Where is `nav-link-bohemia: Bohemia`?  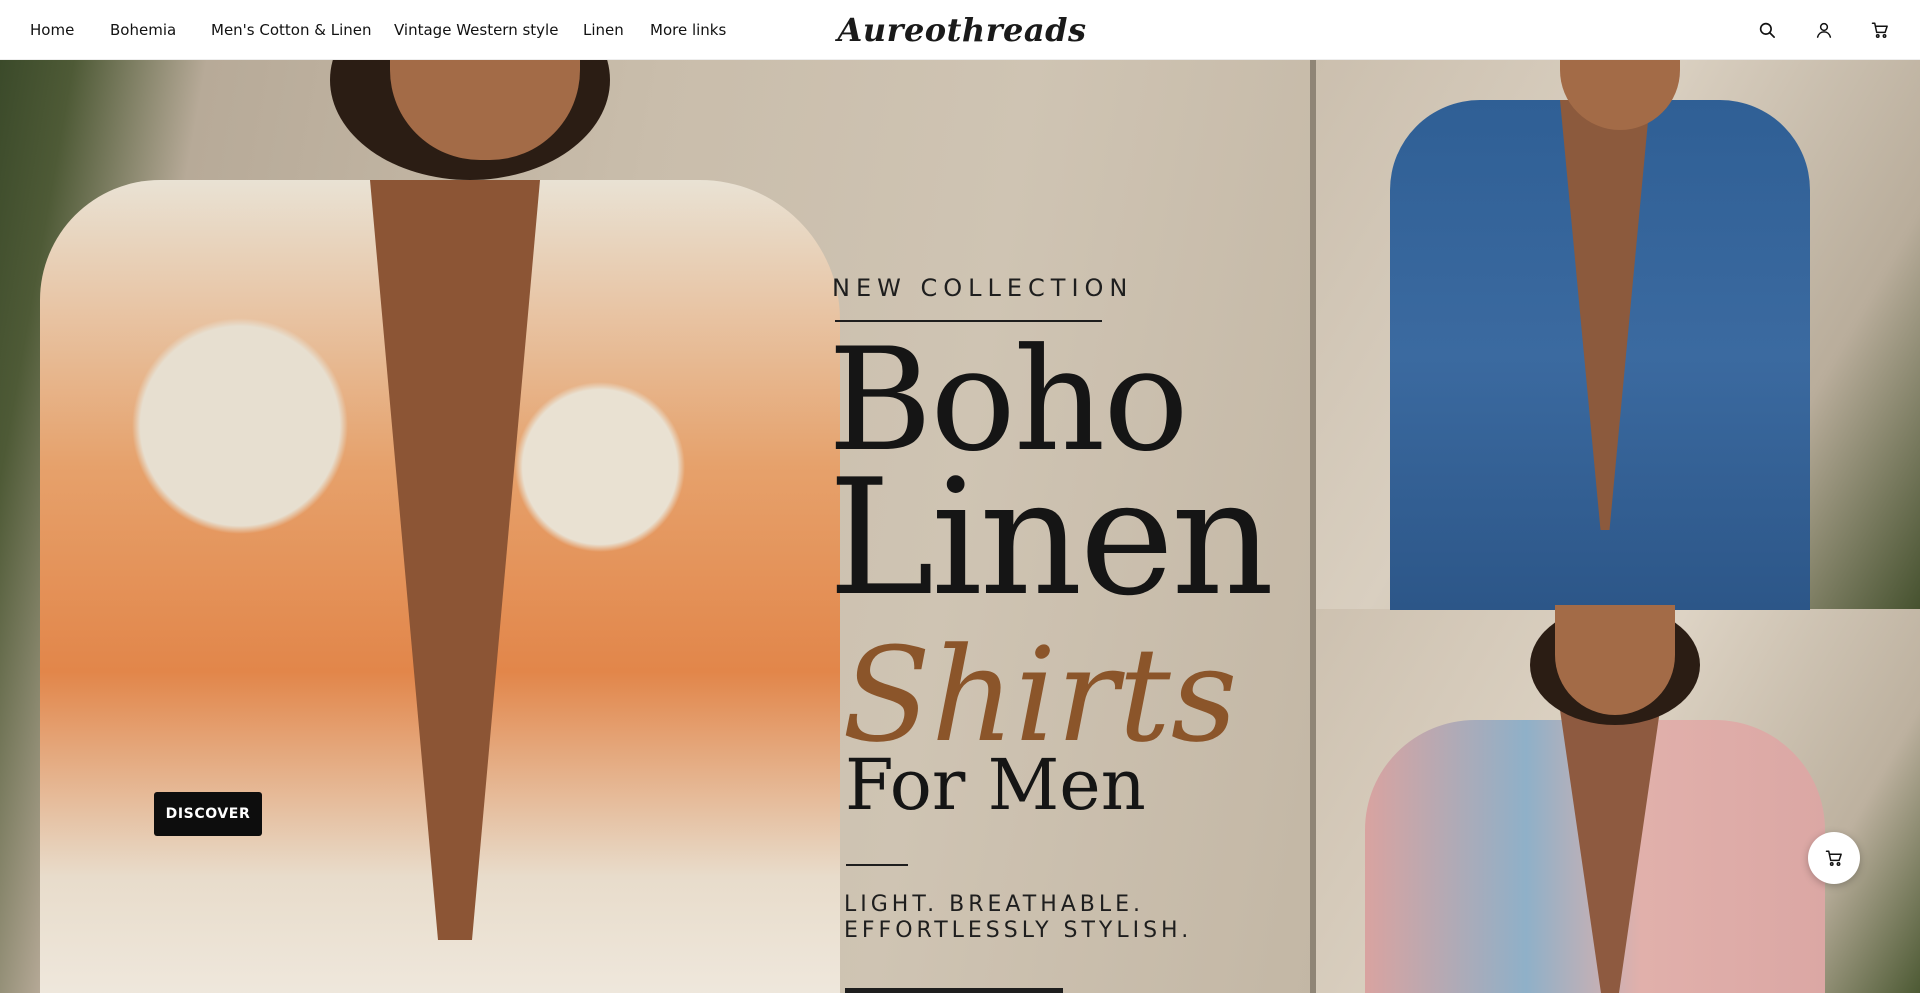 nav-link-bohemia: Bohemia is located at coordinates (143, 30).